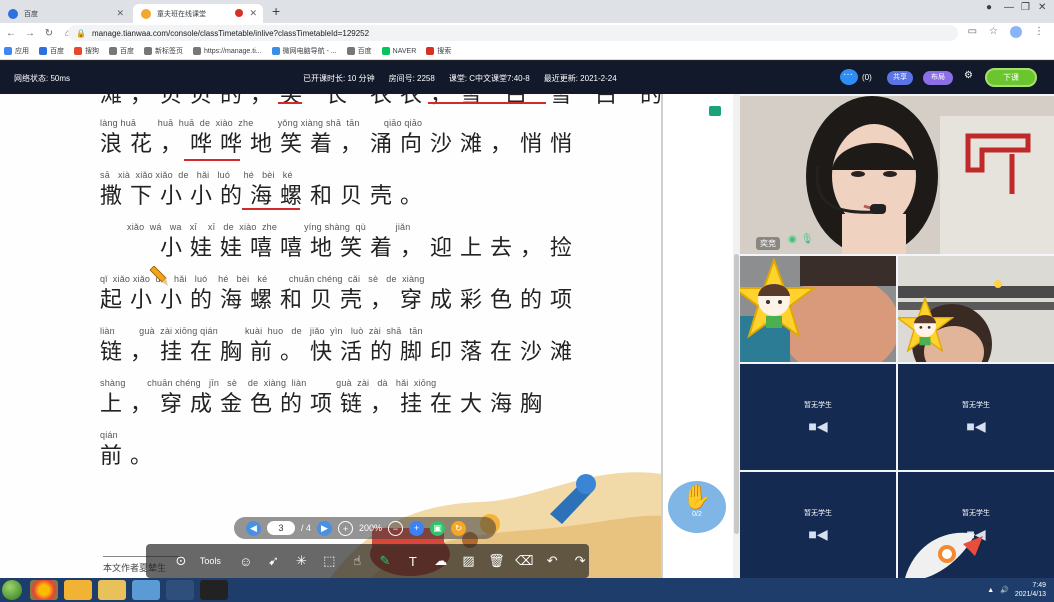  What do you see at coordinates (44, 590) in the screenshot?
I see `chrome-taskbar-icon` at bounding box center [44, 590].